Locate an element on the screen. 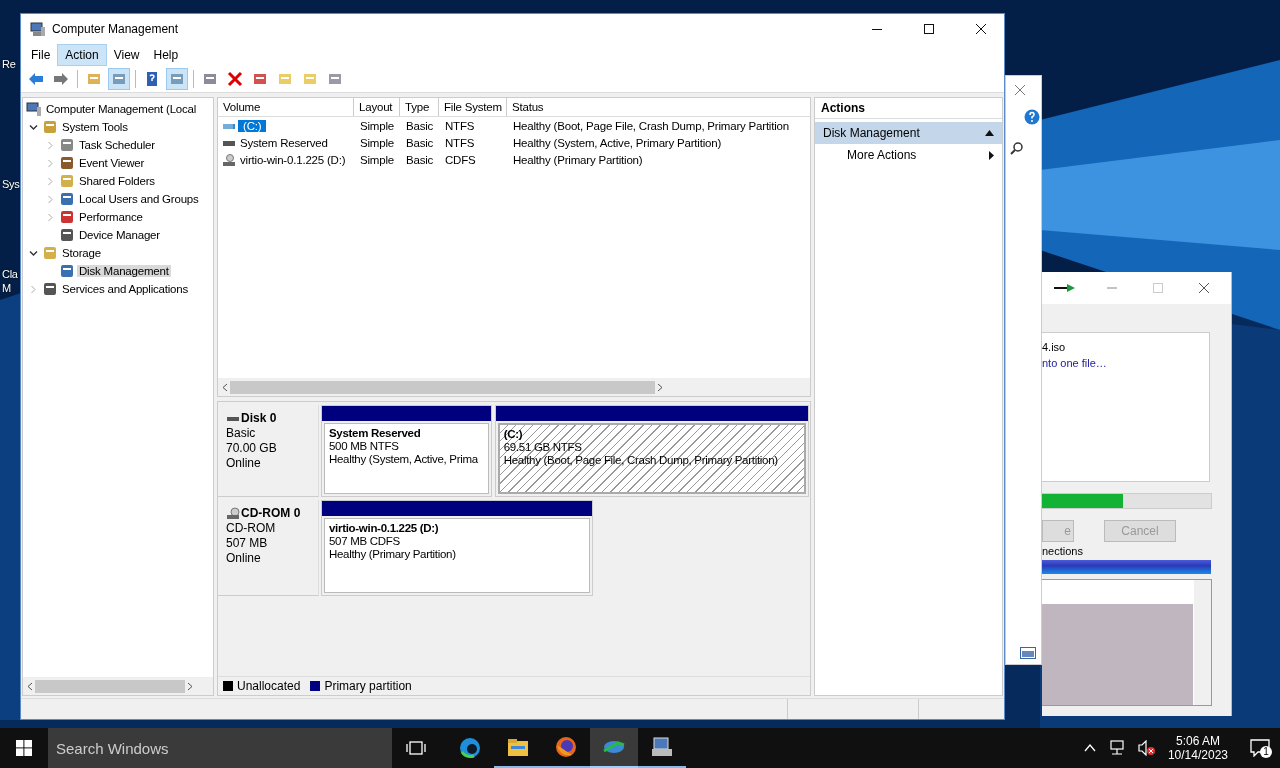 The width and height of the screenshot is (1280, 768). disc-drive-icon is located at coordinates (229, 159).